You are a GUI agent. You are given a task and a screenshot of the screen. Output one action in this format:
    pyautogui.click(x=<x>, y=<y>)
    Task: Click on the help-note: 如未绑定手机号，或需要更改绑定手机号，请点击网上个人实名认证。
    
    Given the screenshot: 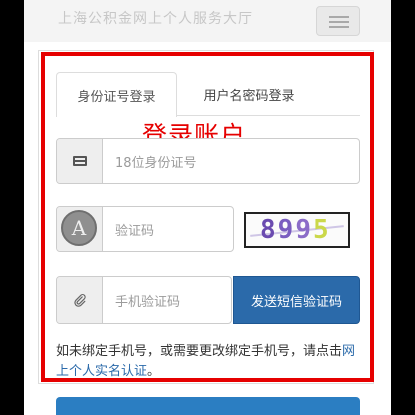 What is the action you would take?
    pyautogui.click(x=208, y=362)
    